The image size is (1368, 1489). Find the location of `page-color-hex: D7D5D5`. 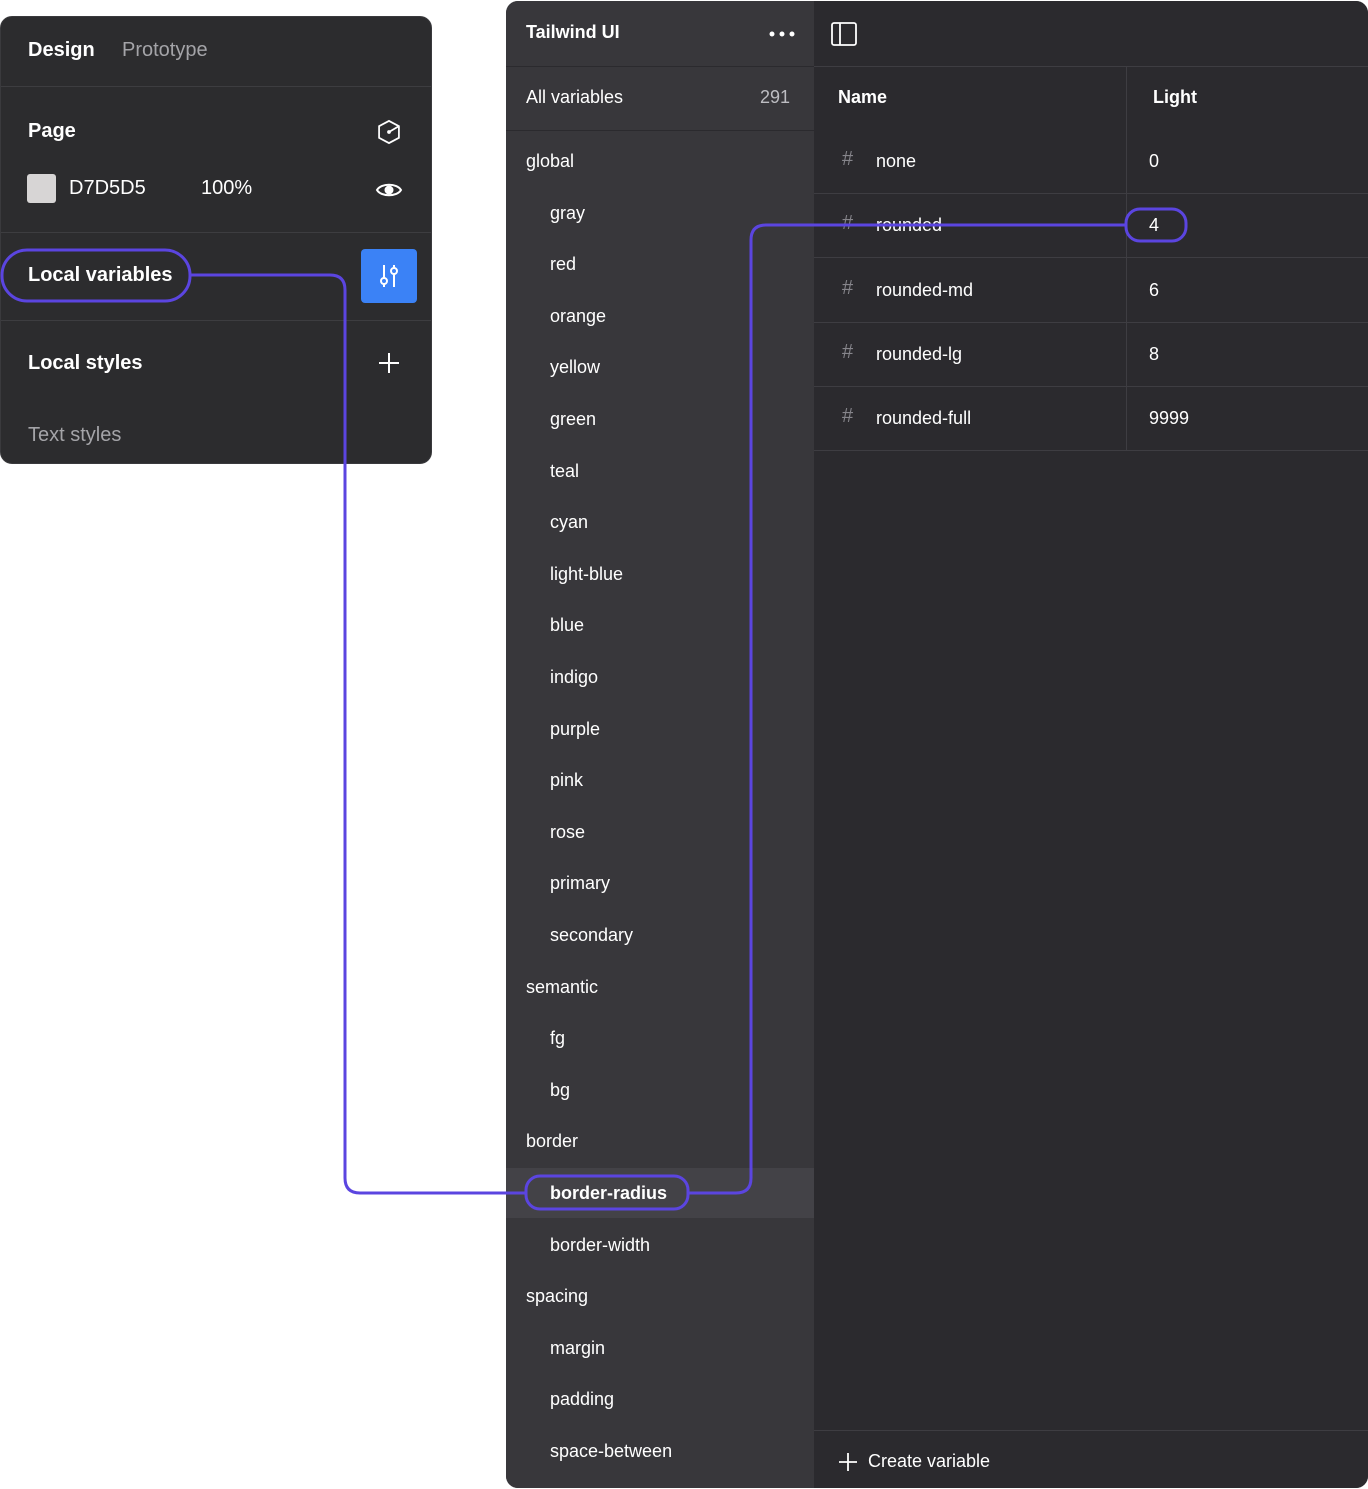

page-color-hex: D7D5D5 is located at coordinates (107, 188).